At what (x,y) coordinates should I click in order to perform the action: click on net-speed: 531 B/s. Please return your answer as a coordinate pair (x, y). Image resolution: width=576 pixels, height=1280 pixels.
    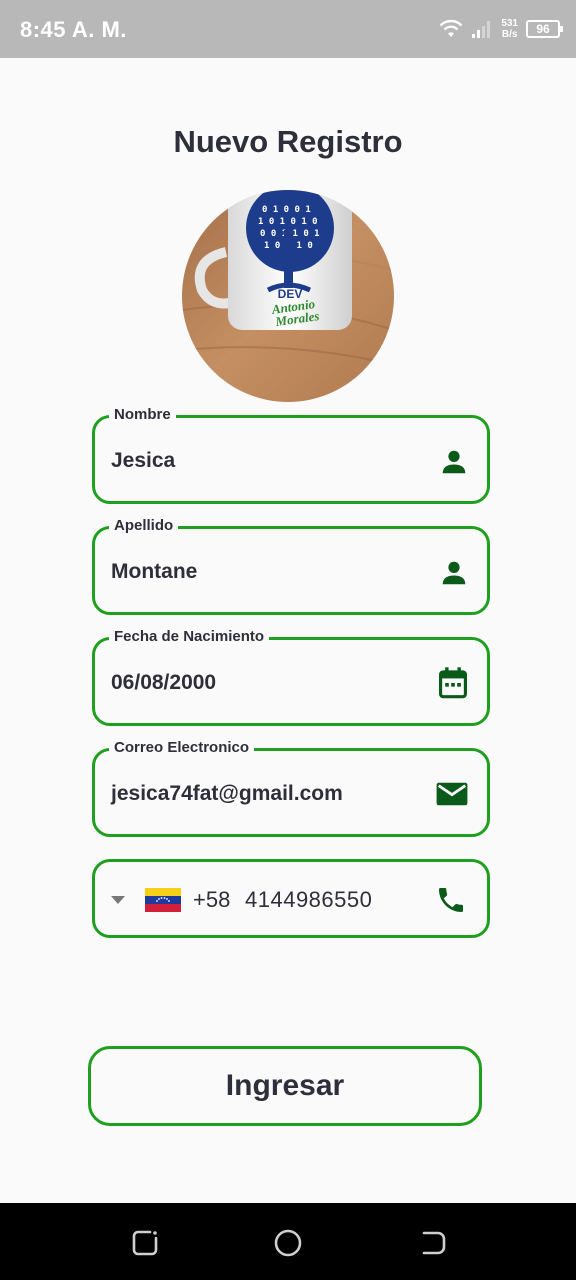
    Looking at the image, I should click on (509, 29).